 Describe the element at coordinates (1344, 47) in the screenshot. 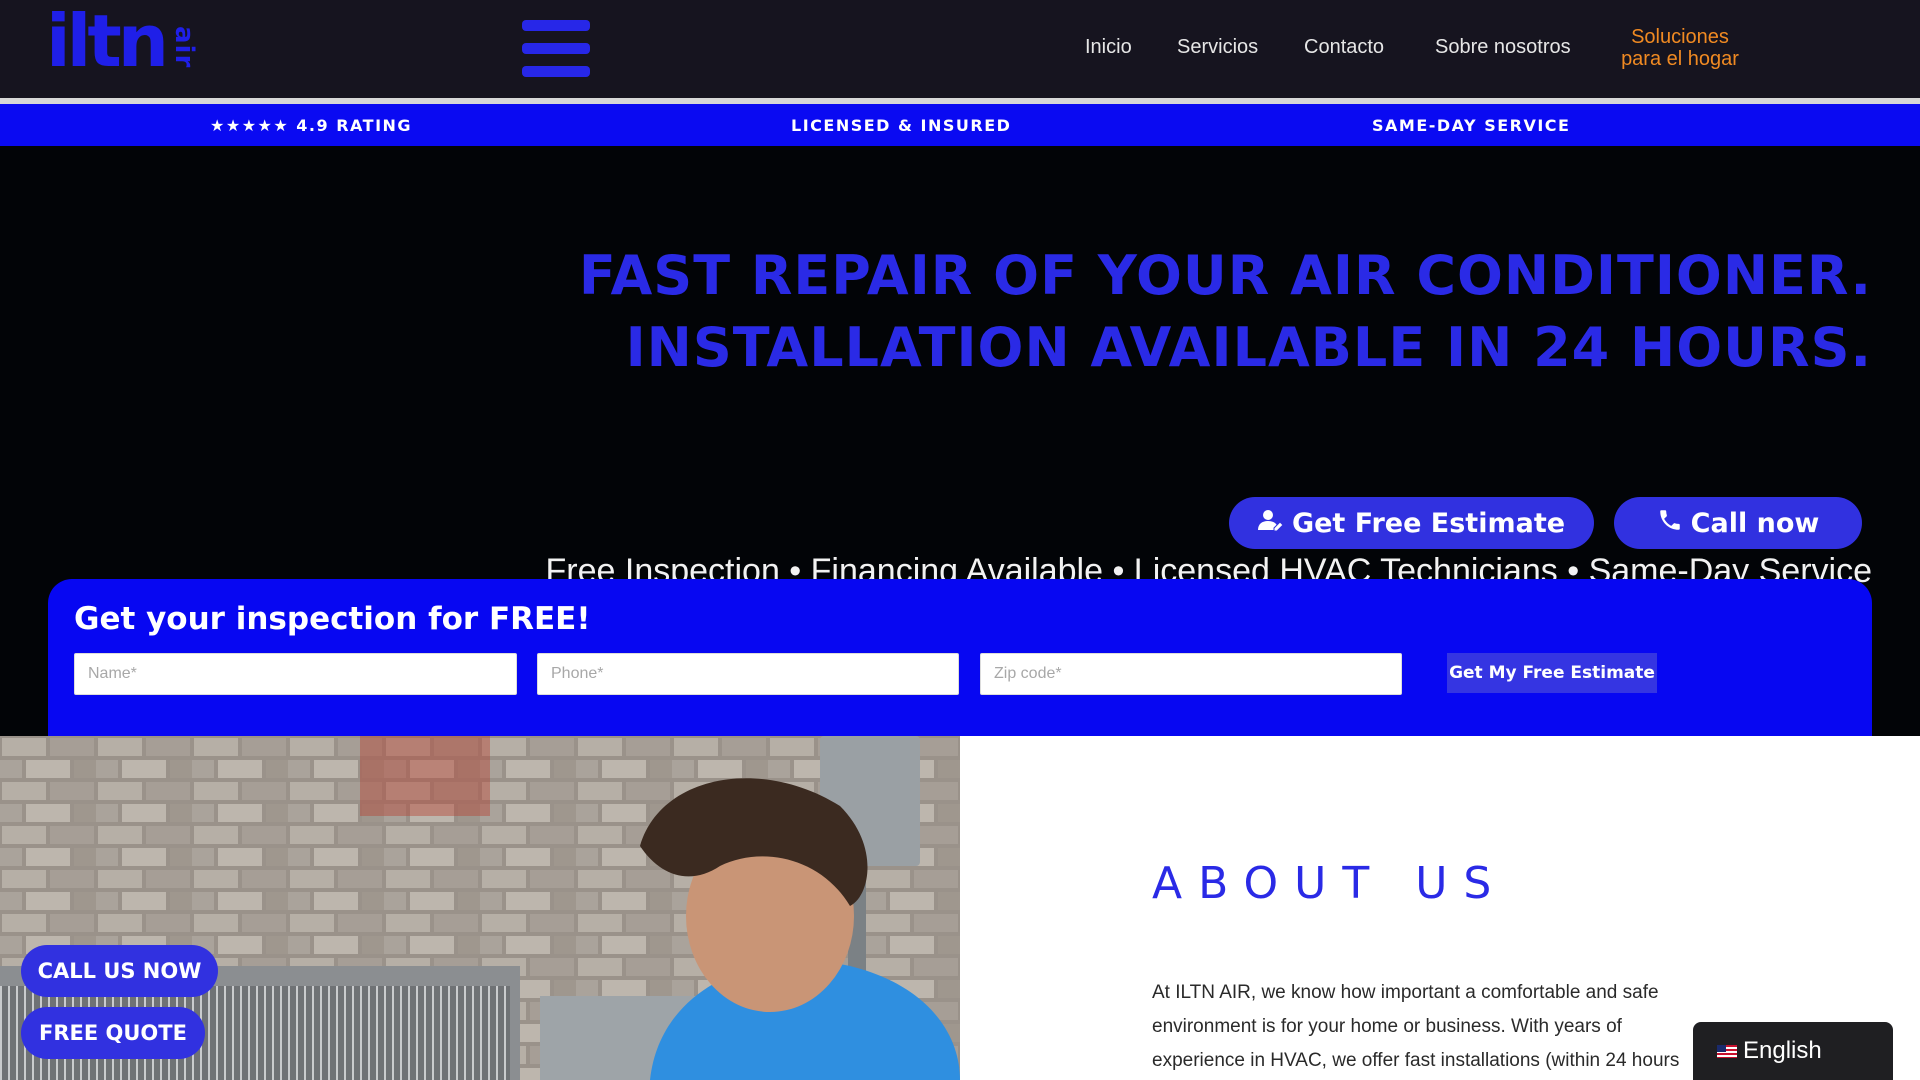

I see `nav-link-contacto: Contacto` at that location.